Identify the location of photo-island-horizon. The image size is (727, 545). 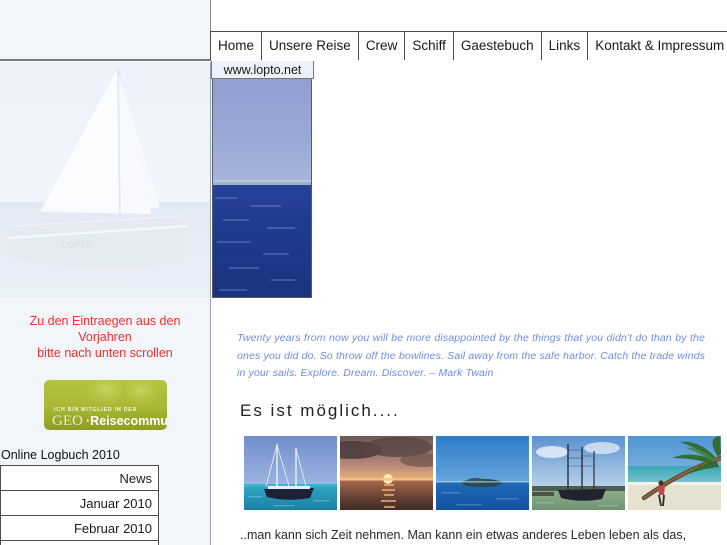
(482, 472).